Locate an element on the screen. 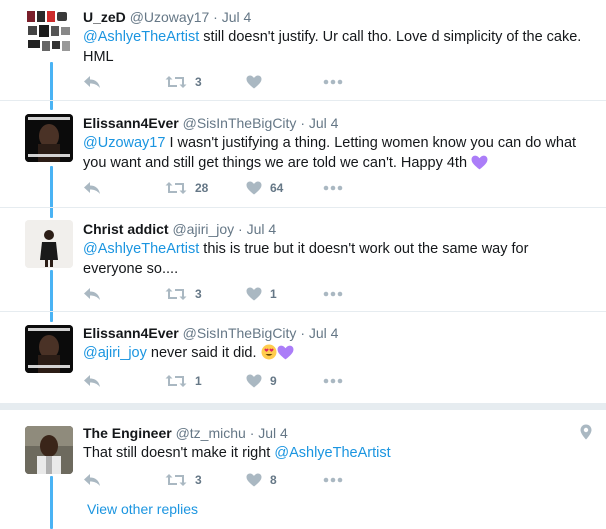  retweet-button: 1 is located at coordinates (183, 381).